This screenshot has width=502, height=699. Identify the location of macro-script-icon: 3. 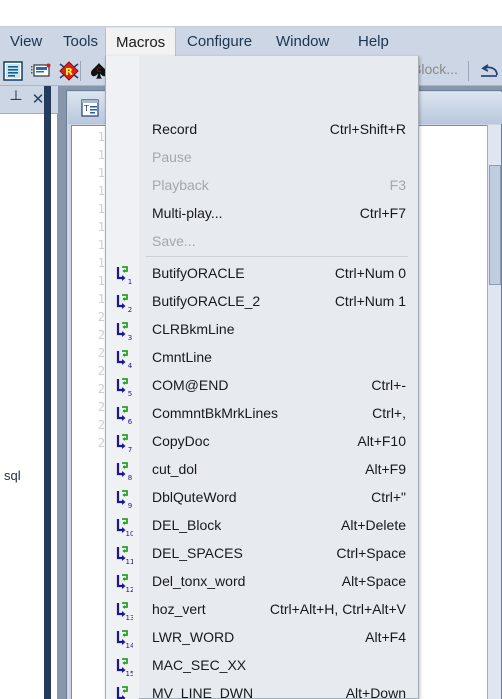
(123, 331).